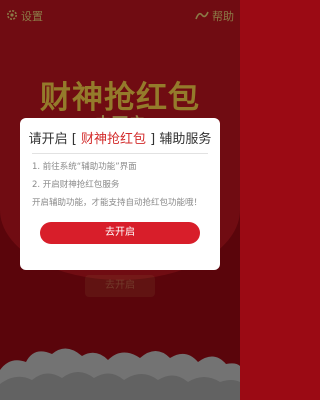  What do you see at coordinates (117, 203) in the screenshot?
I see `step-note: 开启辅助功能，才能支持自动抢红包功能哦！` at bounding box center [117, 203].